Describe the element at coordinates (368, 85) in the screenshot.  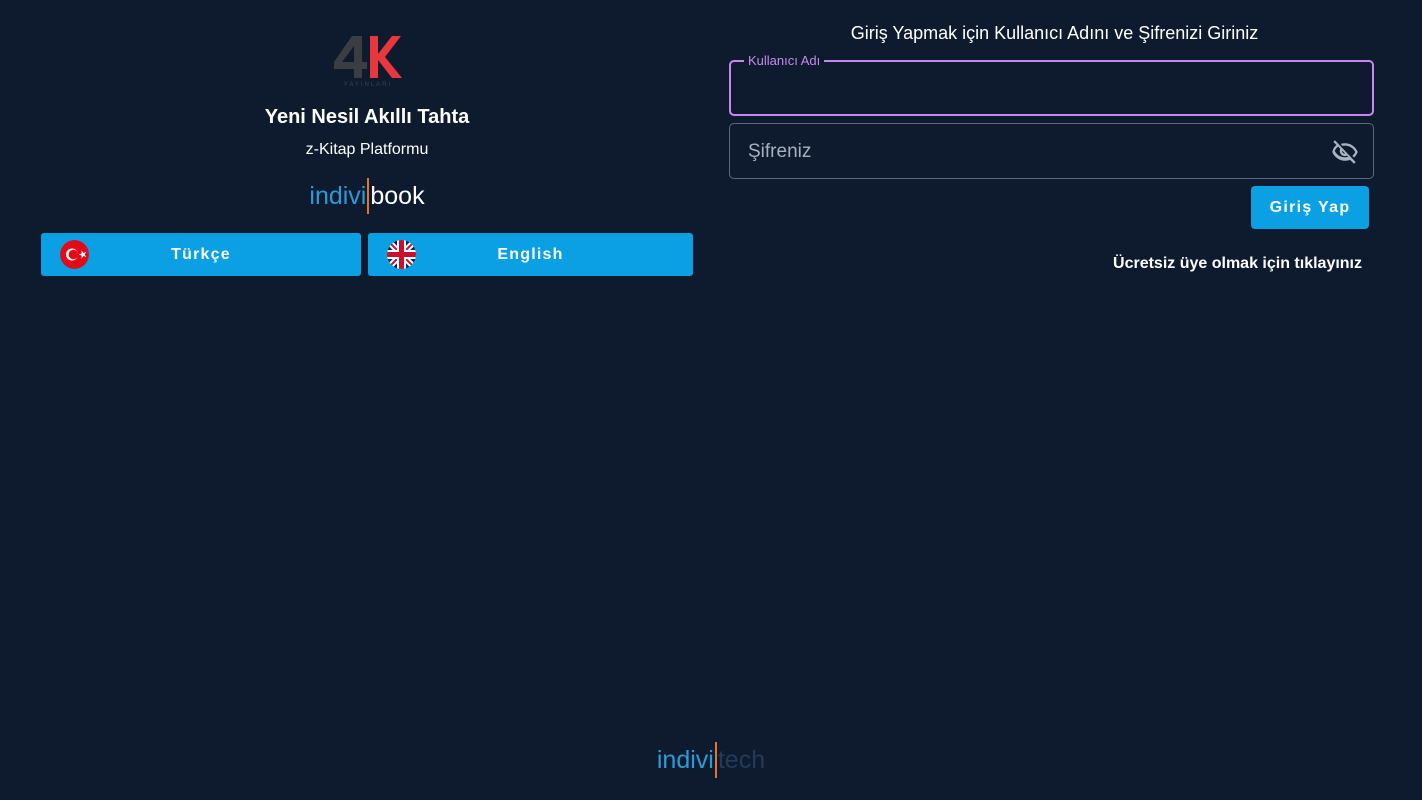
I see `4k-logo-subtitle: YAYINLARI` at that location.